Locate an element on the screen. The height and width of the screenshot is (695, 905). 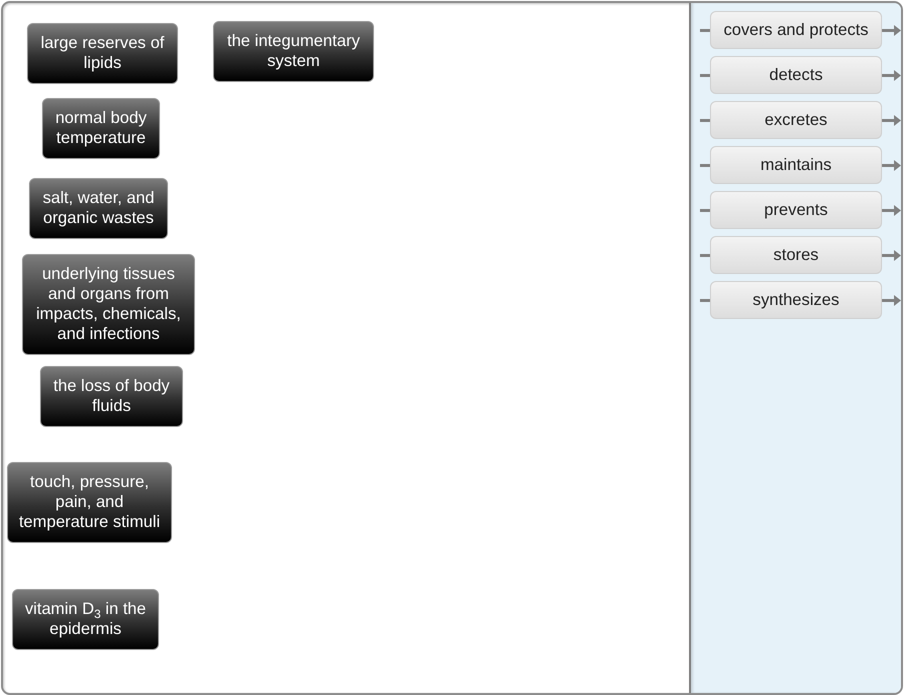
phrase-tile: normal body temperature is located at coordinates (101, 128).